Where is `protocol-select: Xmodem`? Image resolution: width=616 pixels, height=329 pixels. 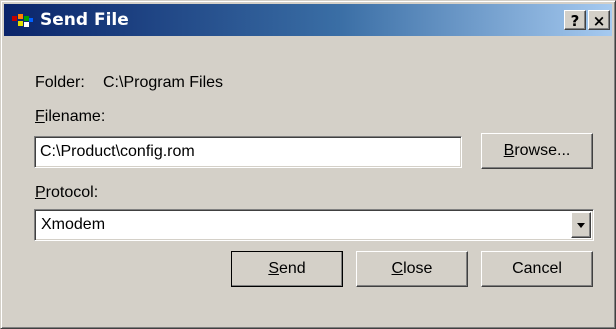
protocol-select: Xmodem is located at coordinates (314, 225).